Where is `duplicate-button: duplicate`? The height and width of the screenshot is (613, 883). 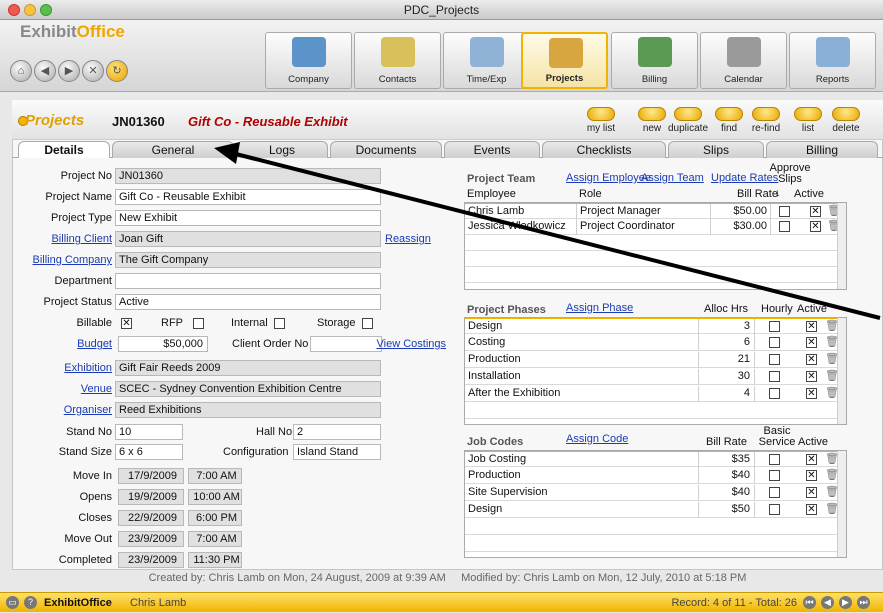
duplicate-button: duplicate is located at coordinates (688, 123).